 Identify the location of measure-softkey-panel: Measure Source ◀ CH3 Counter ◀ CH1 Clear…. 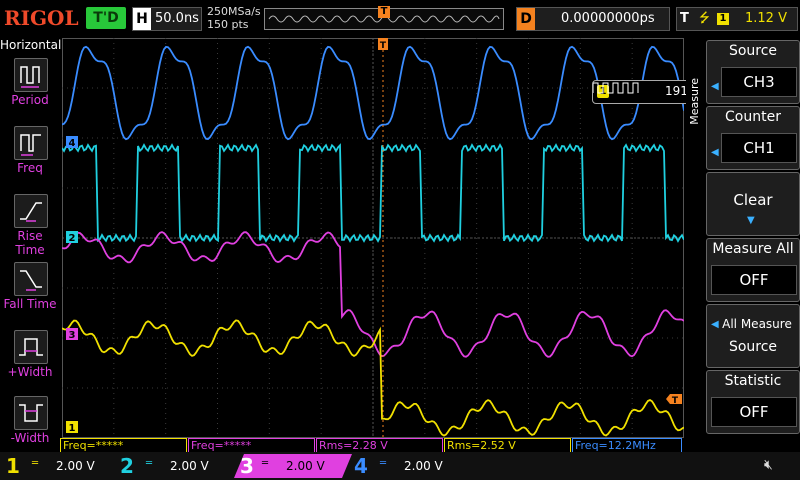
(743, 245).